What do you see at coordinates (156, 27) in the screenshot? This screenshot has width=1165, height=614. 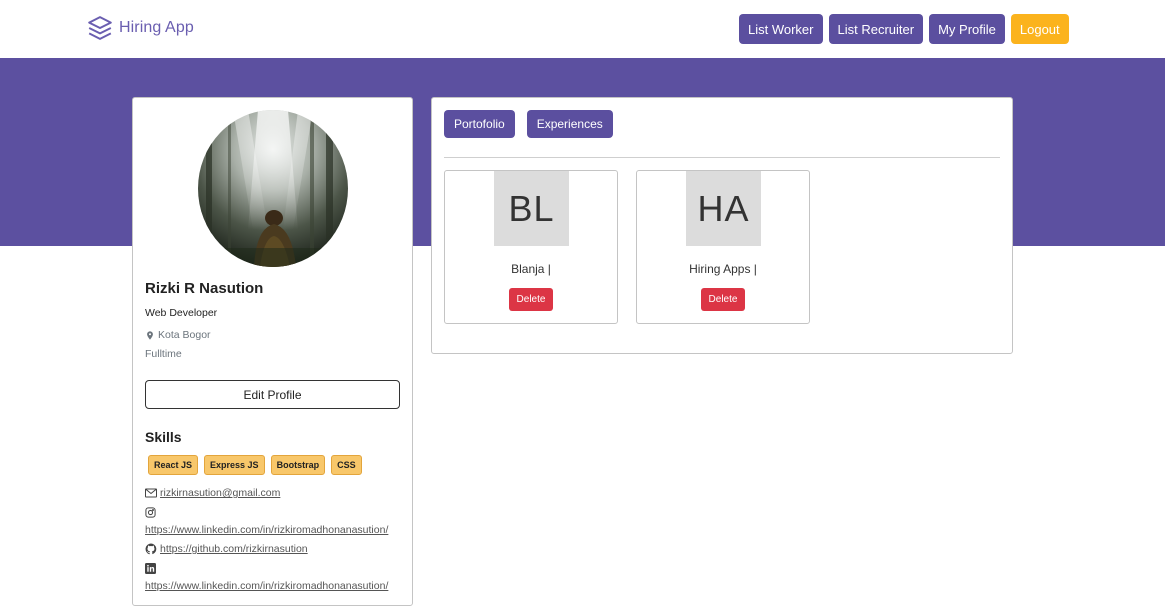 I see `brand-name: Hiring App` at bounding box center [156, 27].